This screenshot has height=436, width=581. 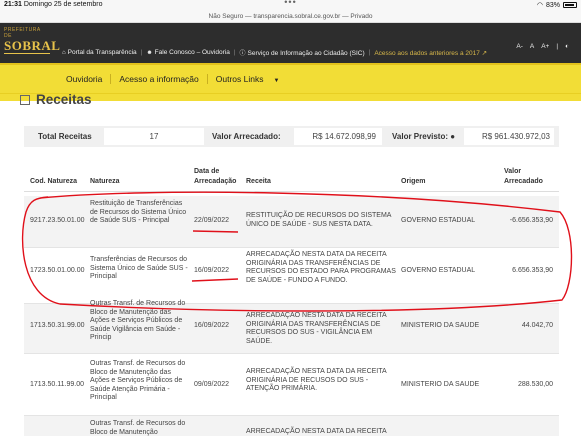 What do you see at coordinates (532, 270) in the screenshot?
I see `cell-valor: 6.656.353,90` at bounding box center [532, 270].